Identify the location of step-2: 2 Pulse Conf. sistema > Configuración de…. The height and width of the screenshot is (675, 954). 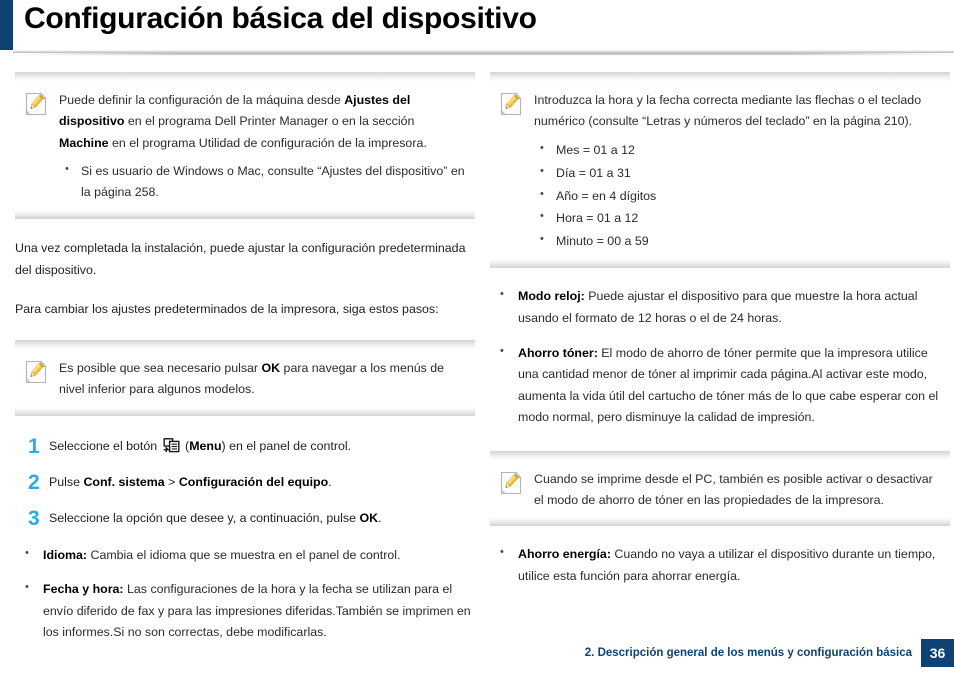
(245, 482).